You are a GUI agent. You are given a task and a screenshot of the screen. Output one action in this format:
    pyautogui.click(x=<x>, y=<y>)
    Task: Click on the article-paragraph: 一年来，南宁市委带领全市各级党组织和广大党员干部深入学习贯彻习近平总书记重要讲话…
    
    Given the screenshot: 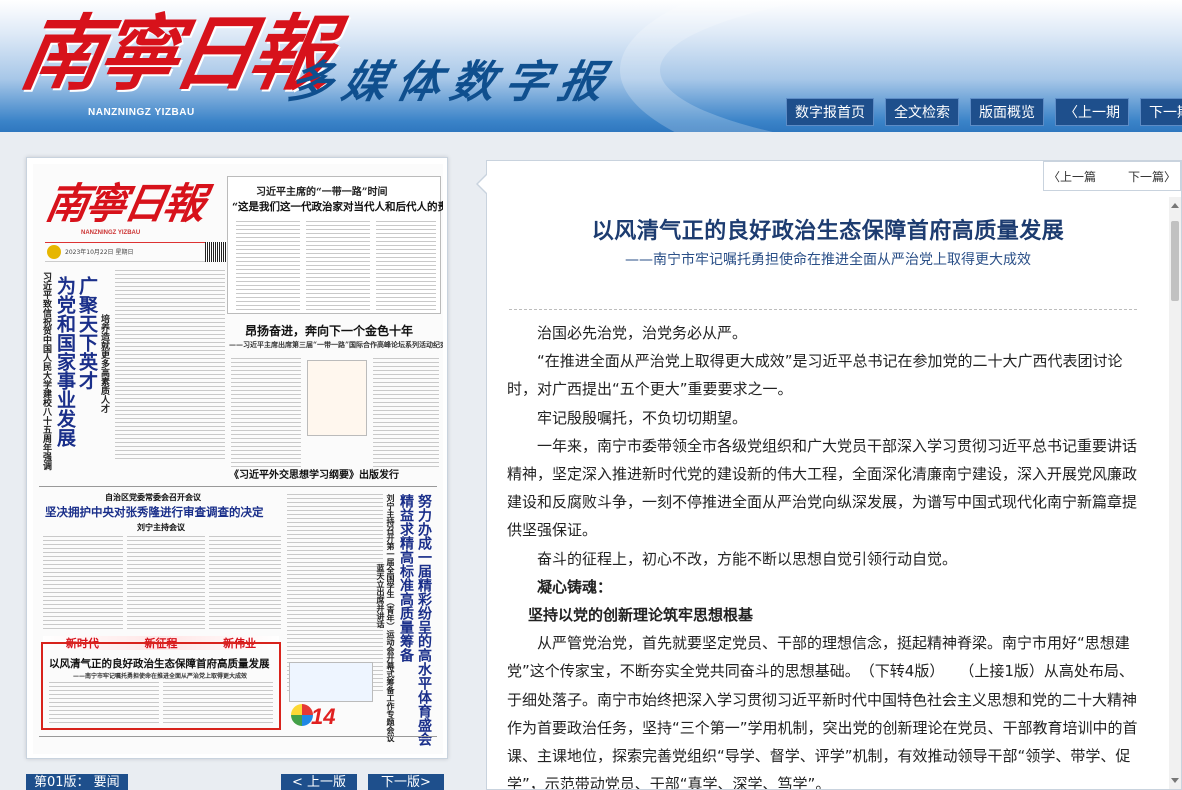 What is the action you would take?
    pyautogui.click(x=822, y=488)
    